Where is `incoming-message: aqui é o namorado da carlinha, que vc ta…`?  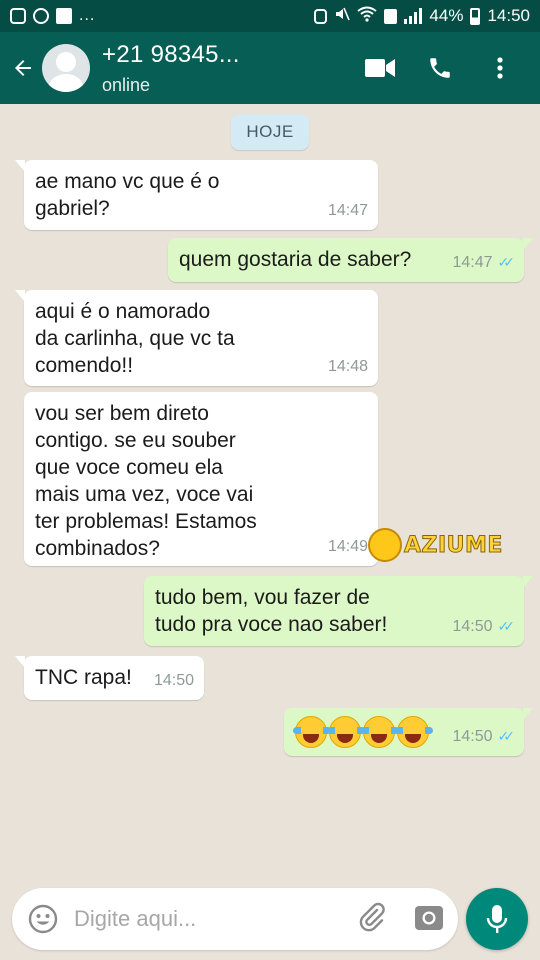 incoming-message: aqui é o namorado da carlinha, que vc ta… is located at coordinates (196, 338).